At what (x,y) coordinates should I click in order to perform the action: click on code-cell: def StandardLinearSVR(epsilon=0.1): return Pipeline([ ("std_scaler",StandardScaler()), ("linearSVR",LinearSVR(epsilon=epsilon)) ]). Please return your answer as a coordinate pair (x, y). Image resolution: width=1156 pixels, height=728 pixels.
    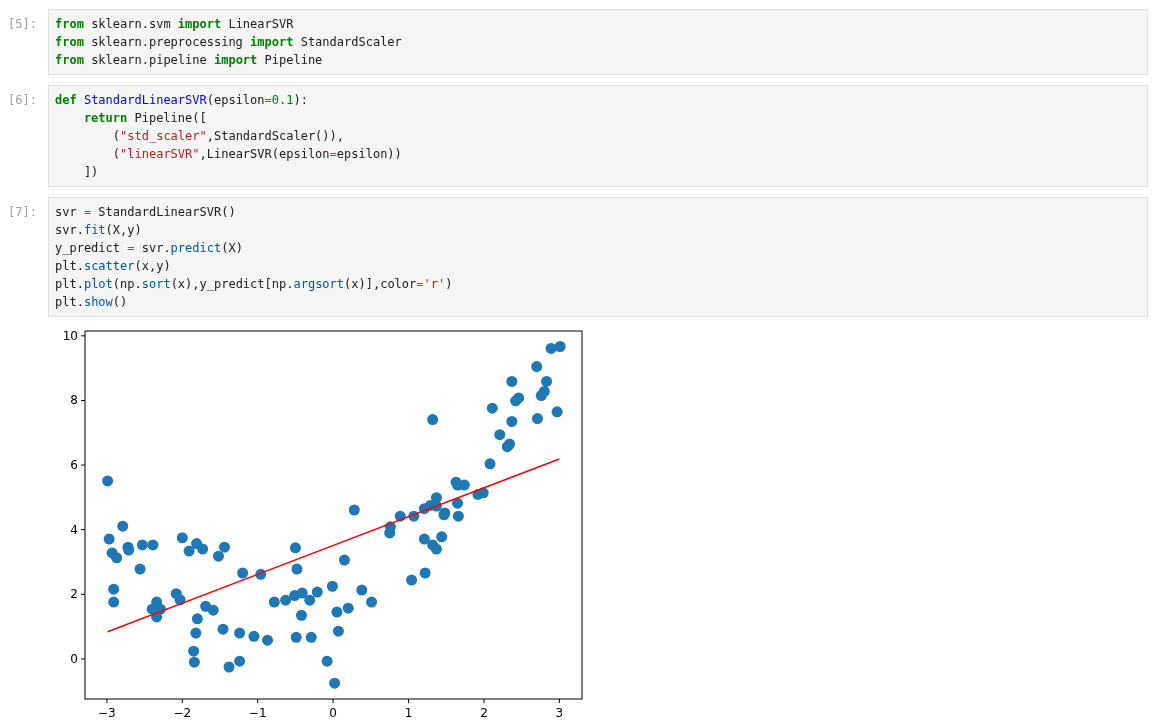
    Looking at the image, I should click on (598, 136).